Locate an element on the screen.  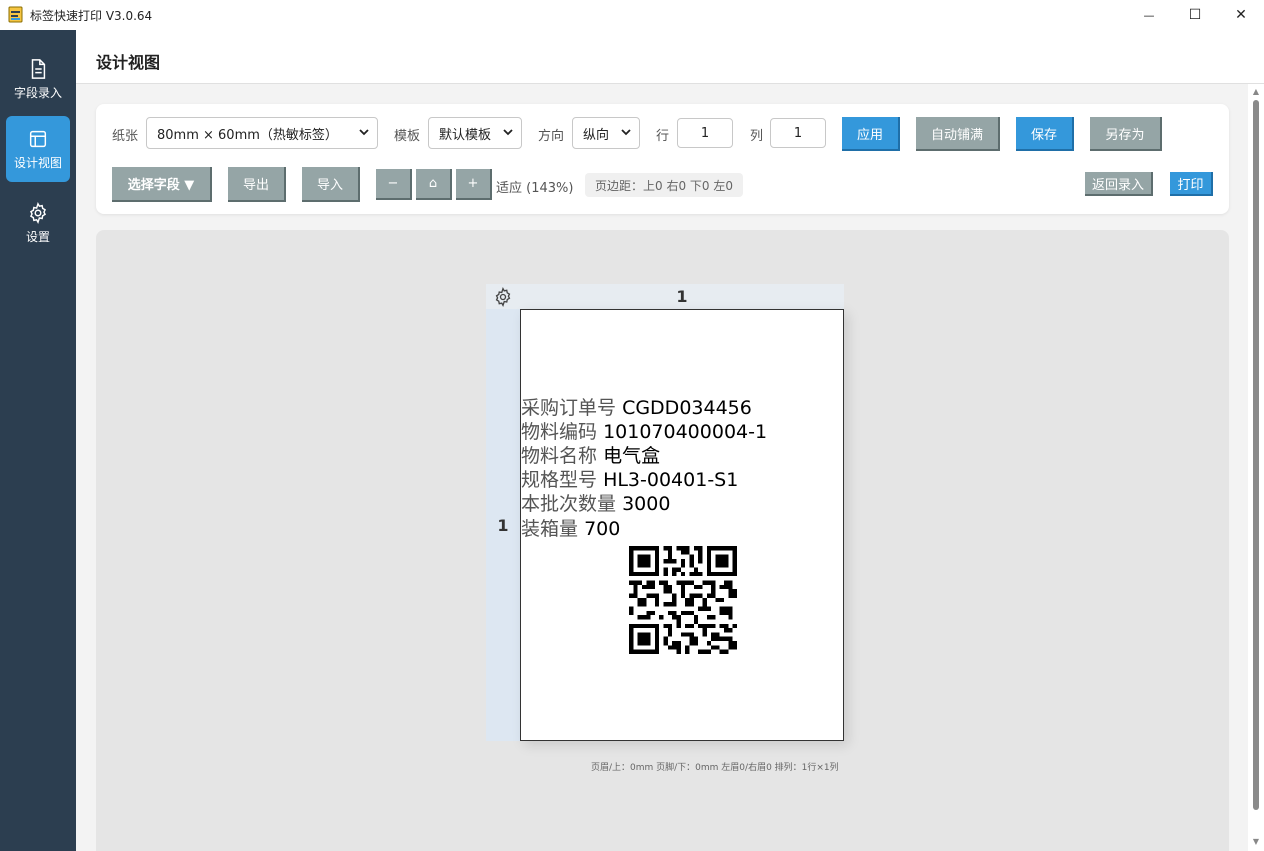
document-icon is located at coordinates (38, 68).